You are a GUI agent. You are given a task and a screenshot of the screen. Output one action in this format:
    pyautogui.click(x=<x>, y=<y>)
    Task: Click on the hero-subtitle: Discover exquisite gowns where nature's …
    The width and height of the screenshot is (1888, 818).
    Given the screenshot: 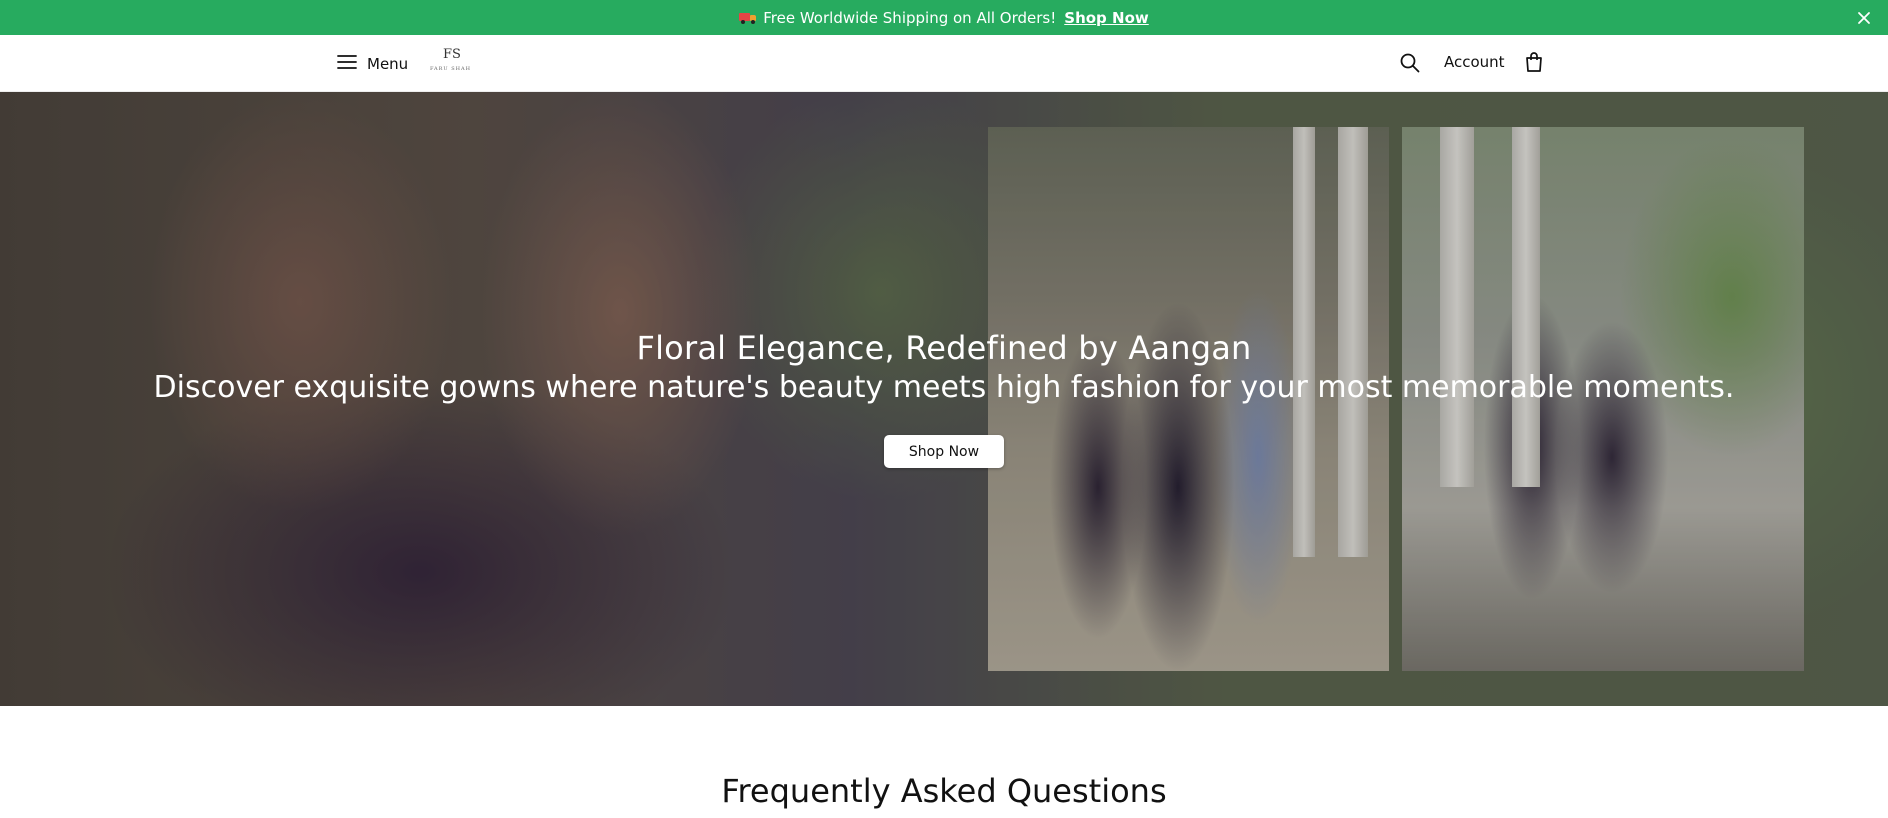 What is the action you would take?
    pyautogui.click(x=944, y=387)
    